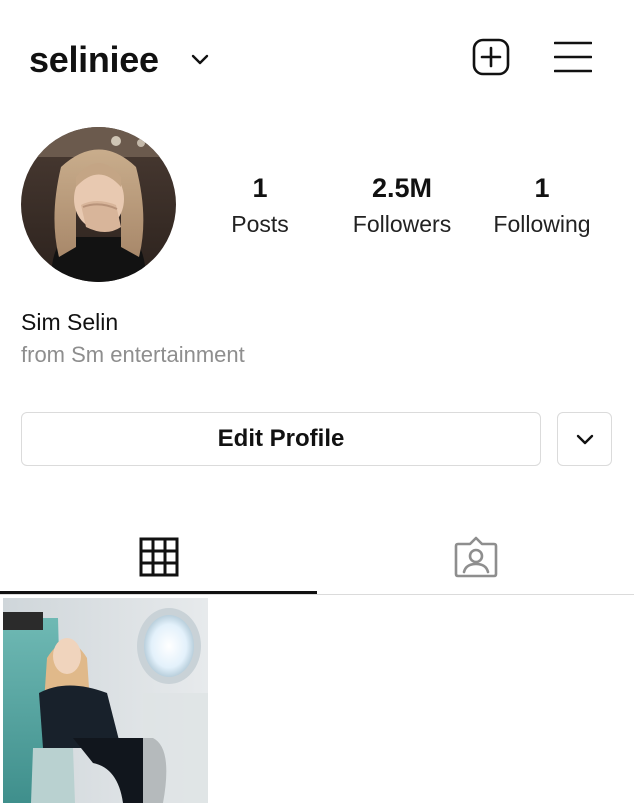  Describe the element at coordinates (98, 204) in the screenshot. I see `profile-avatar` at that location.